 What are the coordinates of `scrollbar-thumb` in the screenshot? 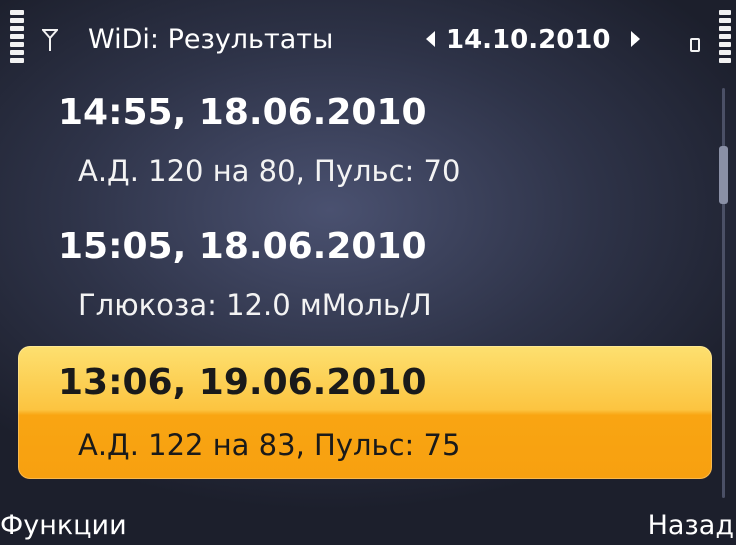 It's located at (723, 175).